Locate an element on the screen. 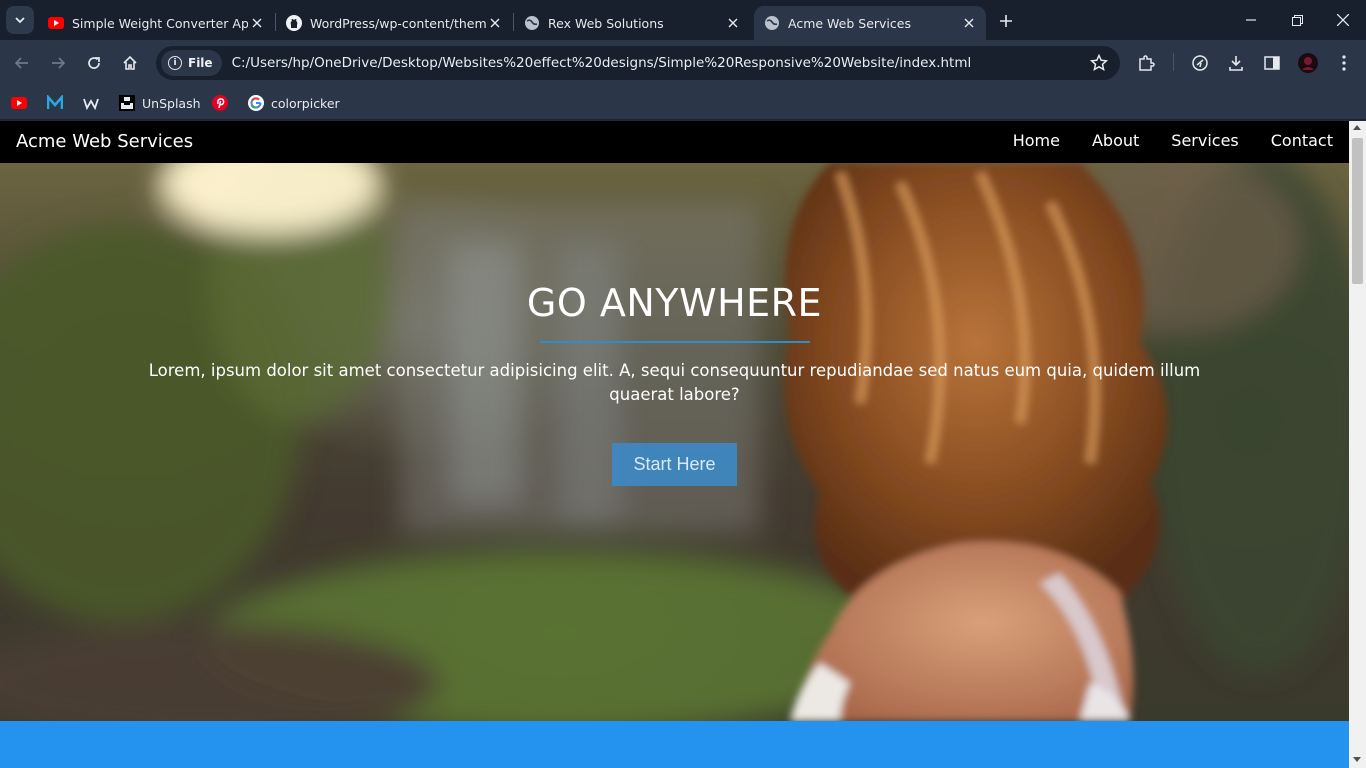 Image resolution: width=1366 pixels, height=768 pixels. kebab-menu-icon is located at coordinates (1344, 63).